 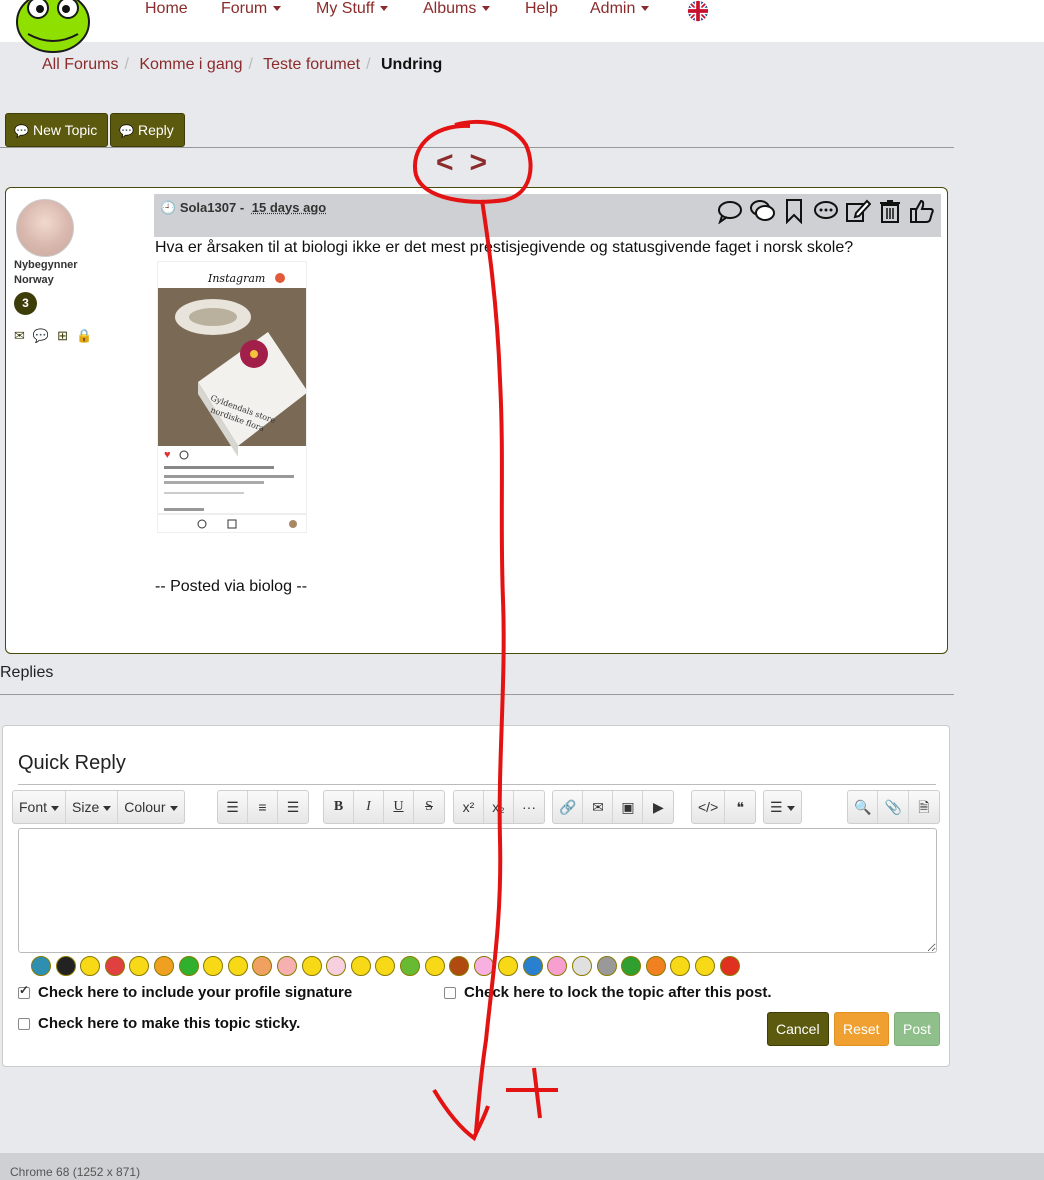 What do you see at coordinates (263, 807) in the screenshot?
I see `align-center-icon: ≡` at bounding box center [263, 807].